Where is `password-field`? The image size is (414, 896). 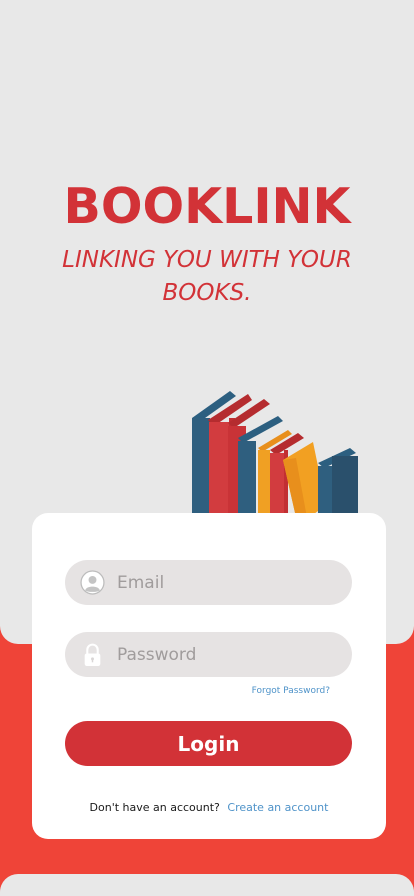
password-field is located at coordinates (208, 654).